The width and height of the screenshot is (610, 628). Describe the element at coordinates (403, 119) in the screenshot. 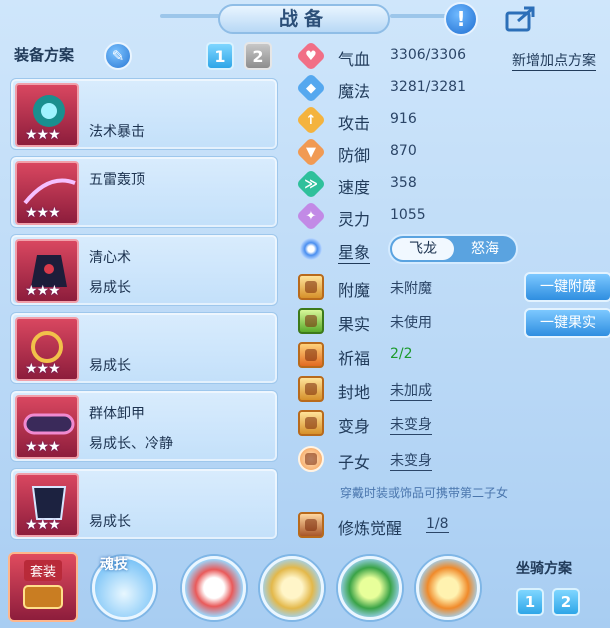

I see `stat-value: 916` at that location.